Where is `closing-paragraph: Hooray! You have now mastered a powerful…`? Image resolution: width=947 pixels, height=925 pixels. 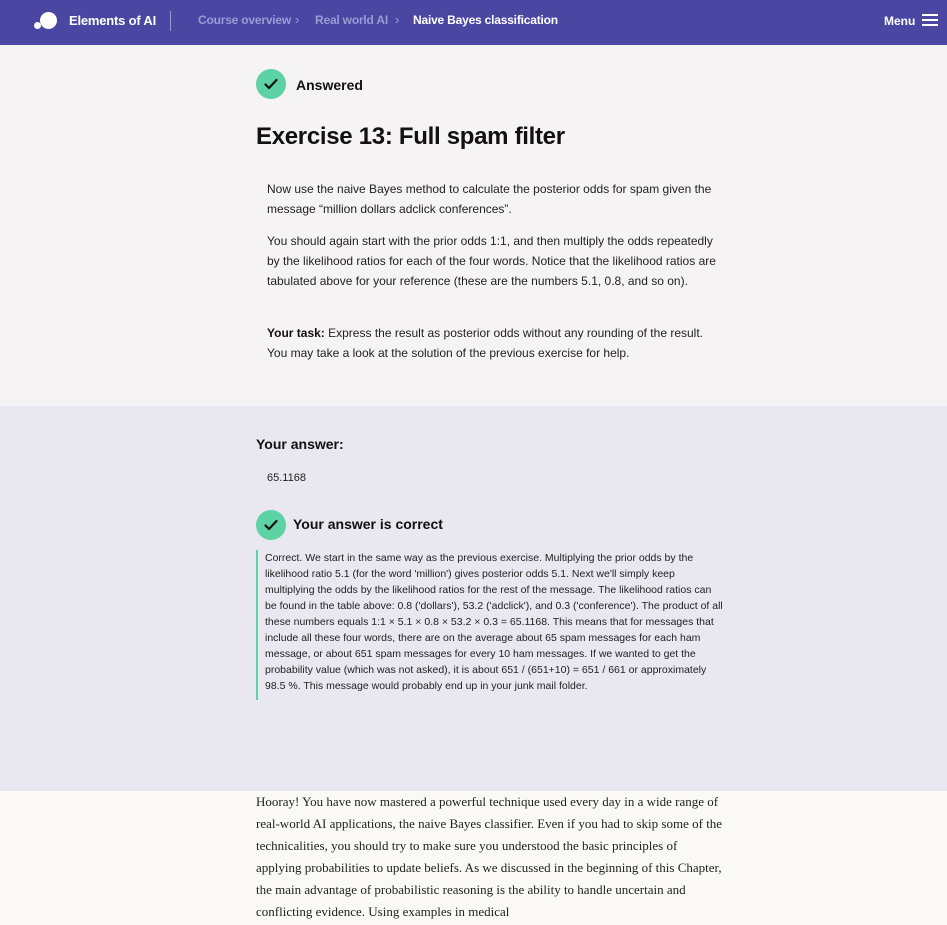
closing-paragraph: Hooray! You have now mastered a powerful… is located at coordinates (489, 856).